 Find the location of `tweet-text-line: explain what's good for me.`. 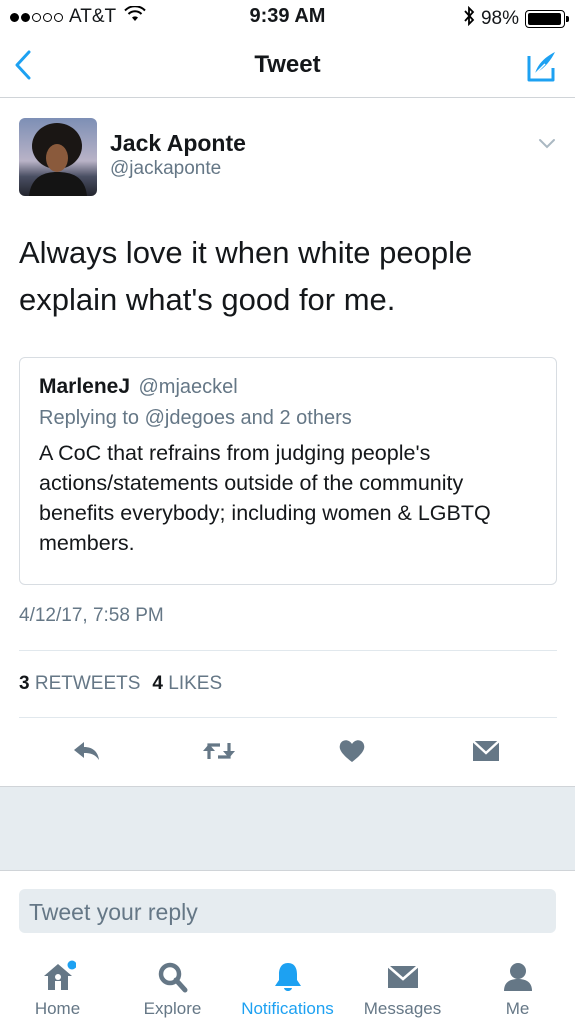

tweet-text-line: explain what's good for me. is located at coordinates (207, 299).